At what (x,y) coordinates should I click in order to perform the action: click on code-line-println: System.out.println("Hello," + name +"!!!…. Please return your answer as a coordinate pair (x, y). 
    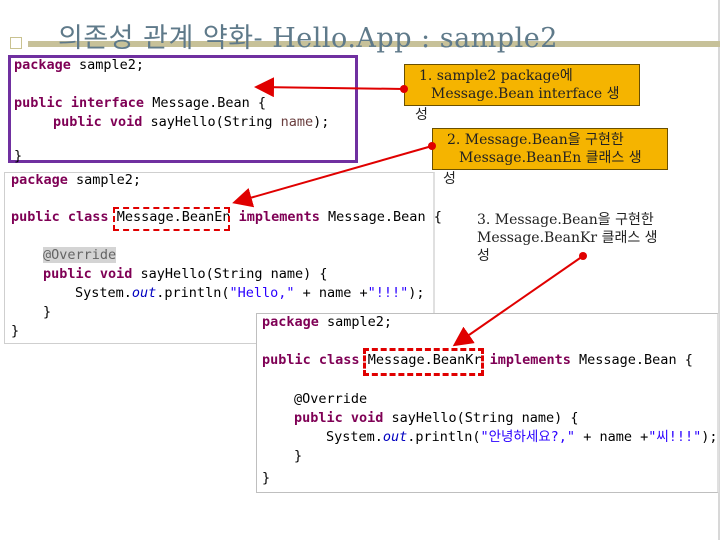
    Looking at the image, I should click on (250, 293).